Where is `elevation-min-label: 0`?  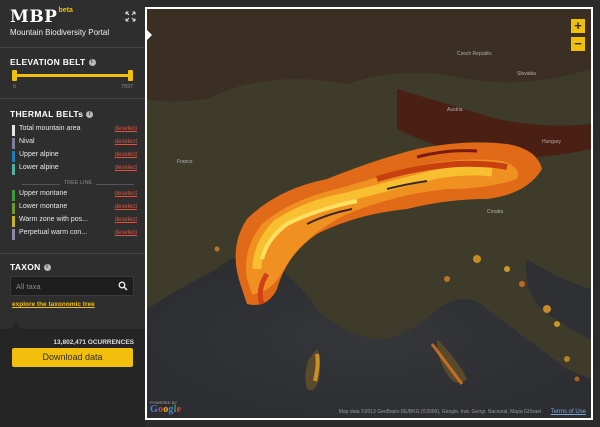
elevation-min-label: 0 is located at coordinates (15, 87).